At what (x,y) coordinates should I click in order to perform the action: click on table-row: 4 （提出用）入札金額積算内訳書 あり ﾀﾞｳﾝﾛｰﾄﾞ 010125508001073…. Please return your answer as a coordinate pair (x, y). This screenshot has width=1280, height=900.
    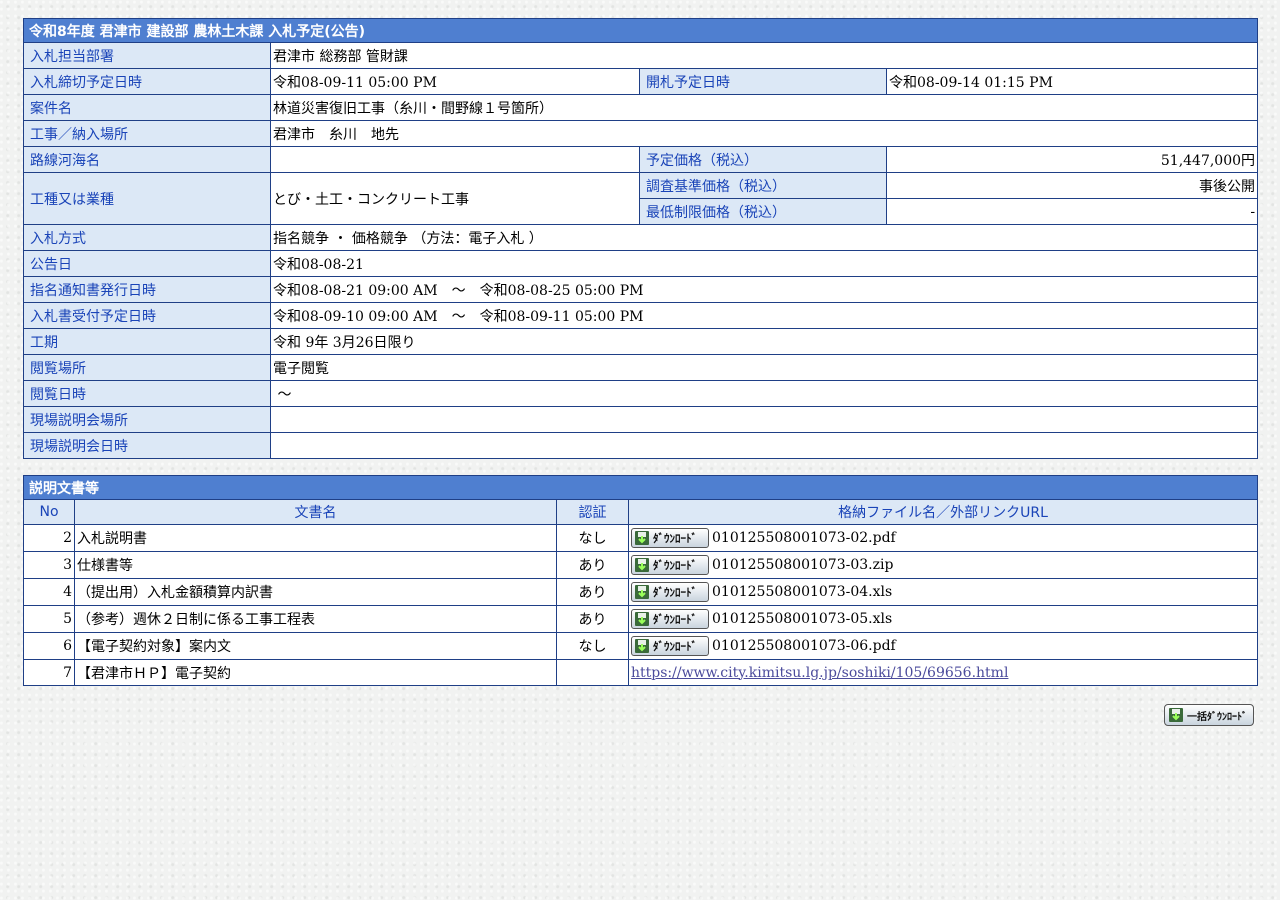
    Looking at the image, I should click on (640, 592).